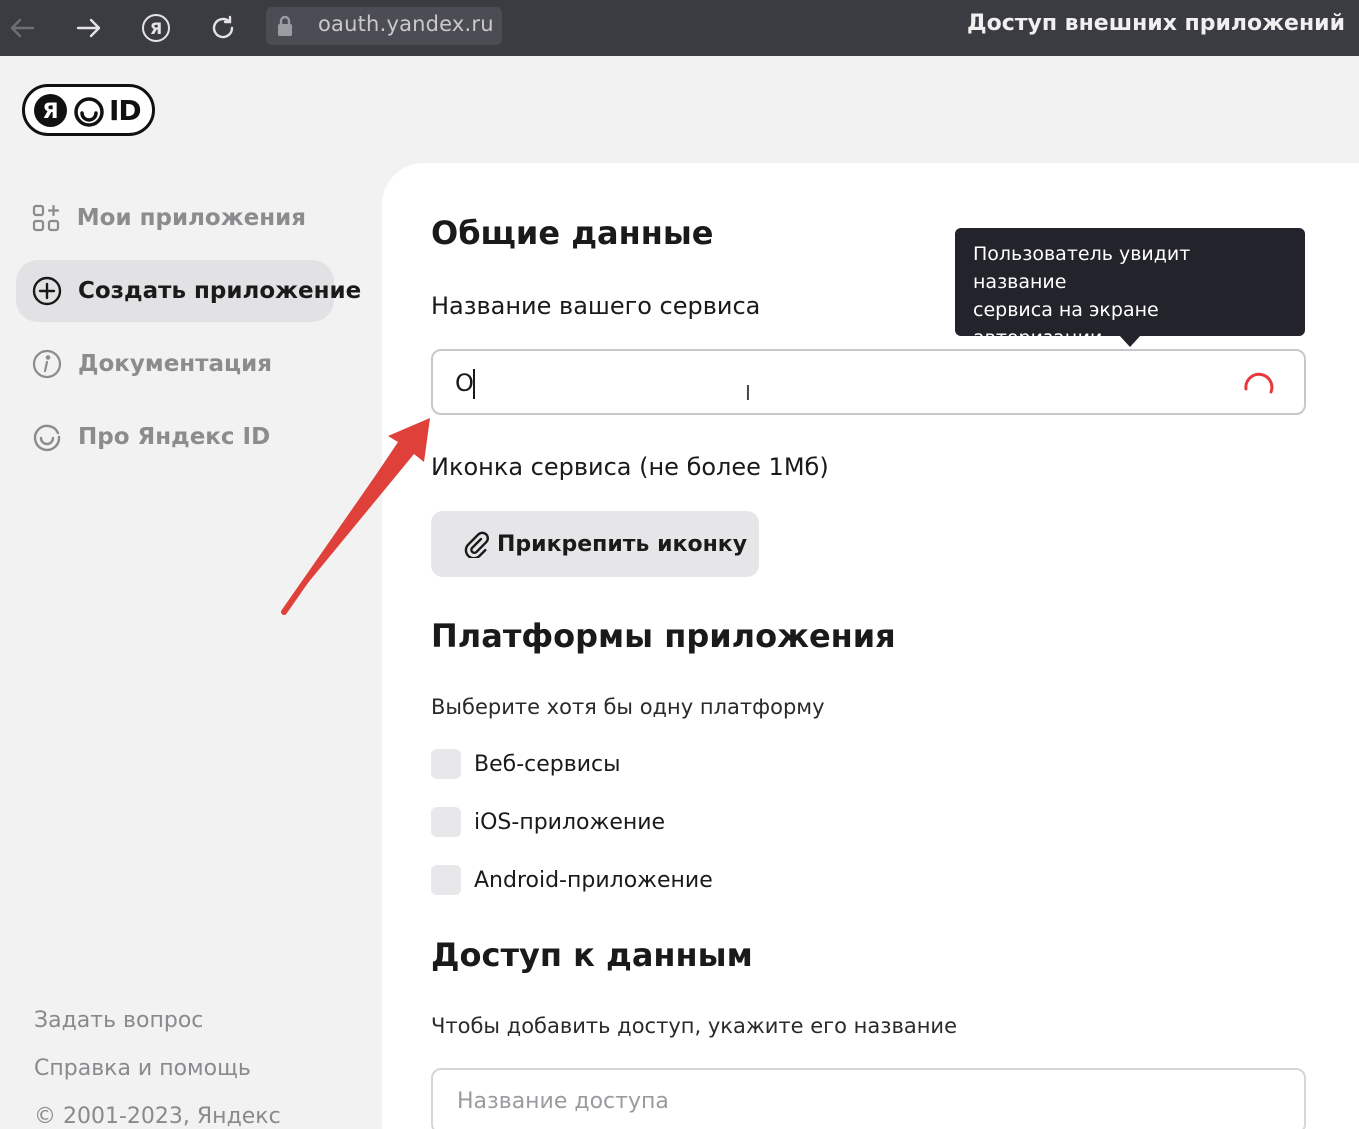  I want to click on checkbox-label: iOS-приложение, so click(569, 822).